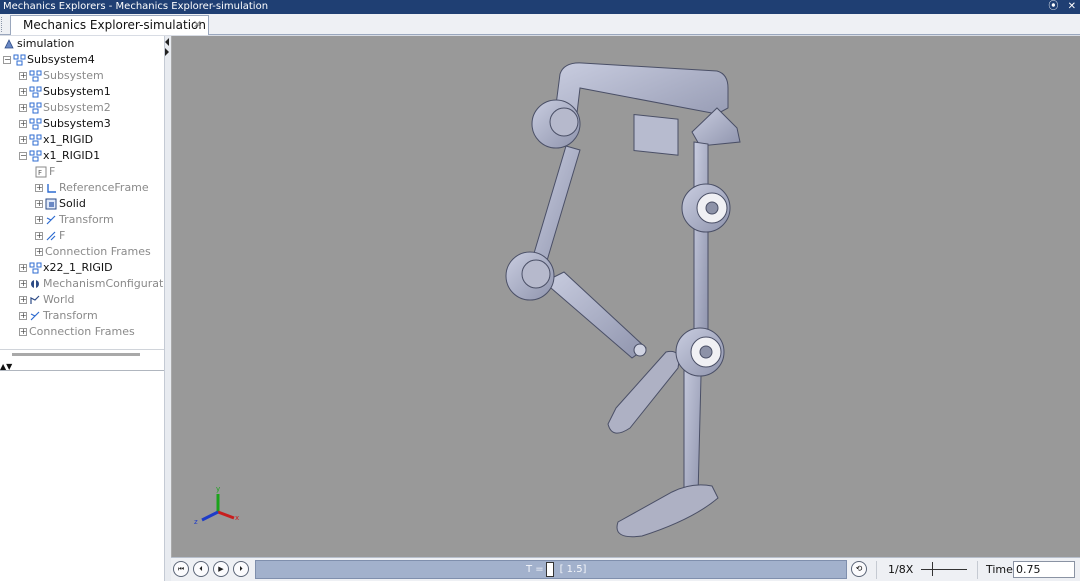 This screenshot has height=581, width=1080. What do you see at coordinates (237, 518) in the screenshot?
I see `axis-label-x: x` at bounding box center [237, 518].